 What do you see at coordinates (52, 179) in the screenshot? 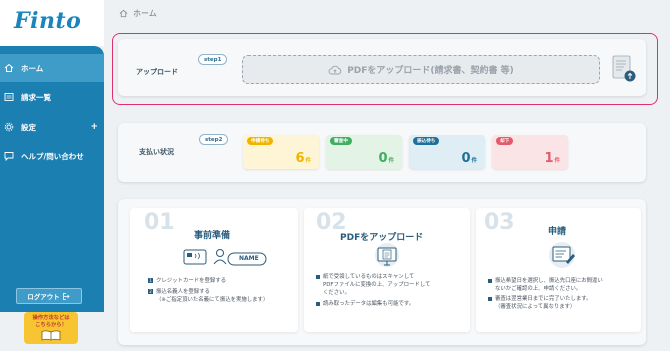
I see `sidebar: ホーム 請求一覧 設定 + ヘルプ/問い合わせ ログアウト` at bounding box center [52, 179].